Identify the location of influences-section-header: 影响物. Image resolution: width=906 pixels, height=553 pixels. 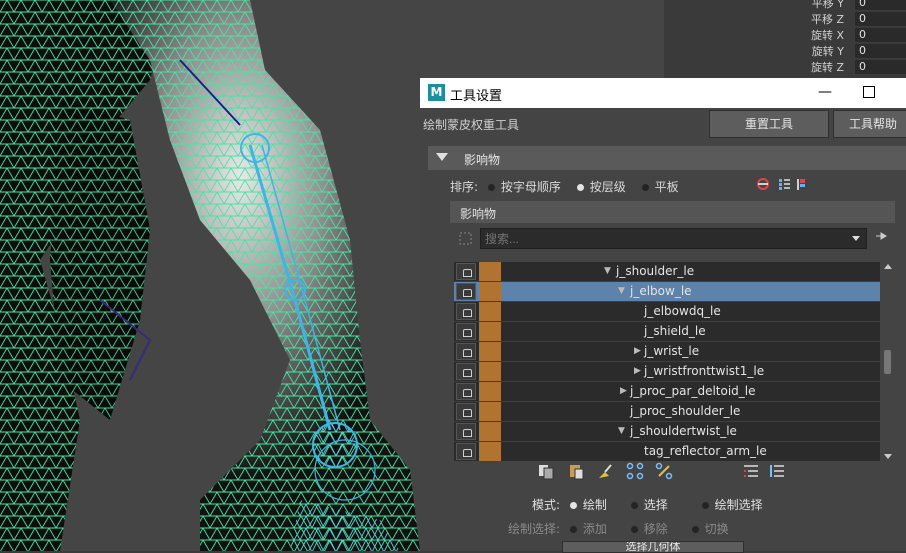
(667, 158).